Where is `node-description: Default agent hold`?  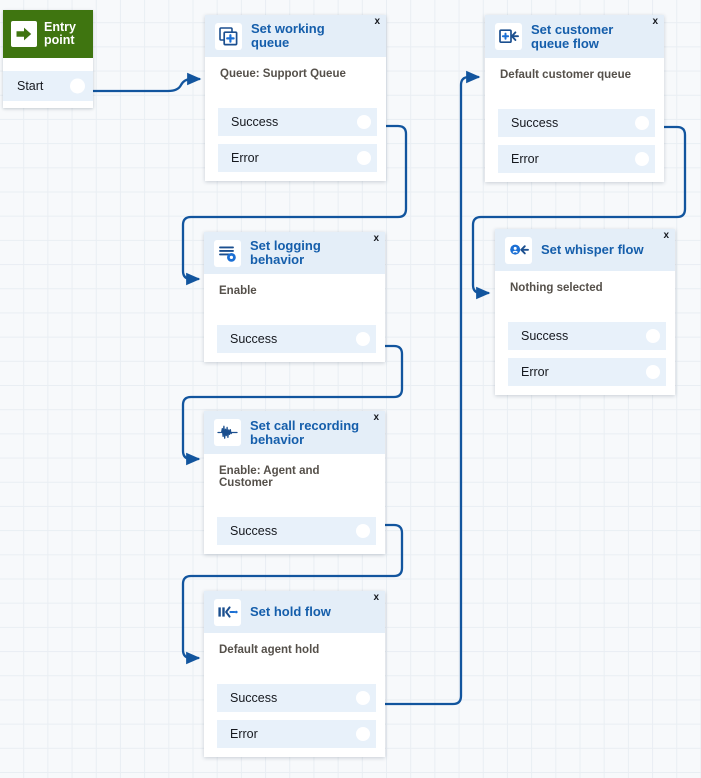 node-description: Default agent hold is located at coordinates (269, 650).